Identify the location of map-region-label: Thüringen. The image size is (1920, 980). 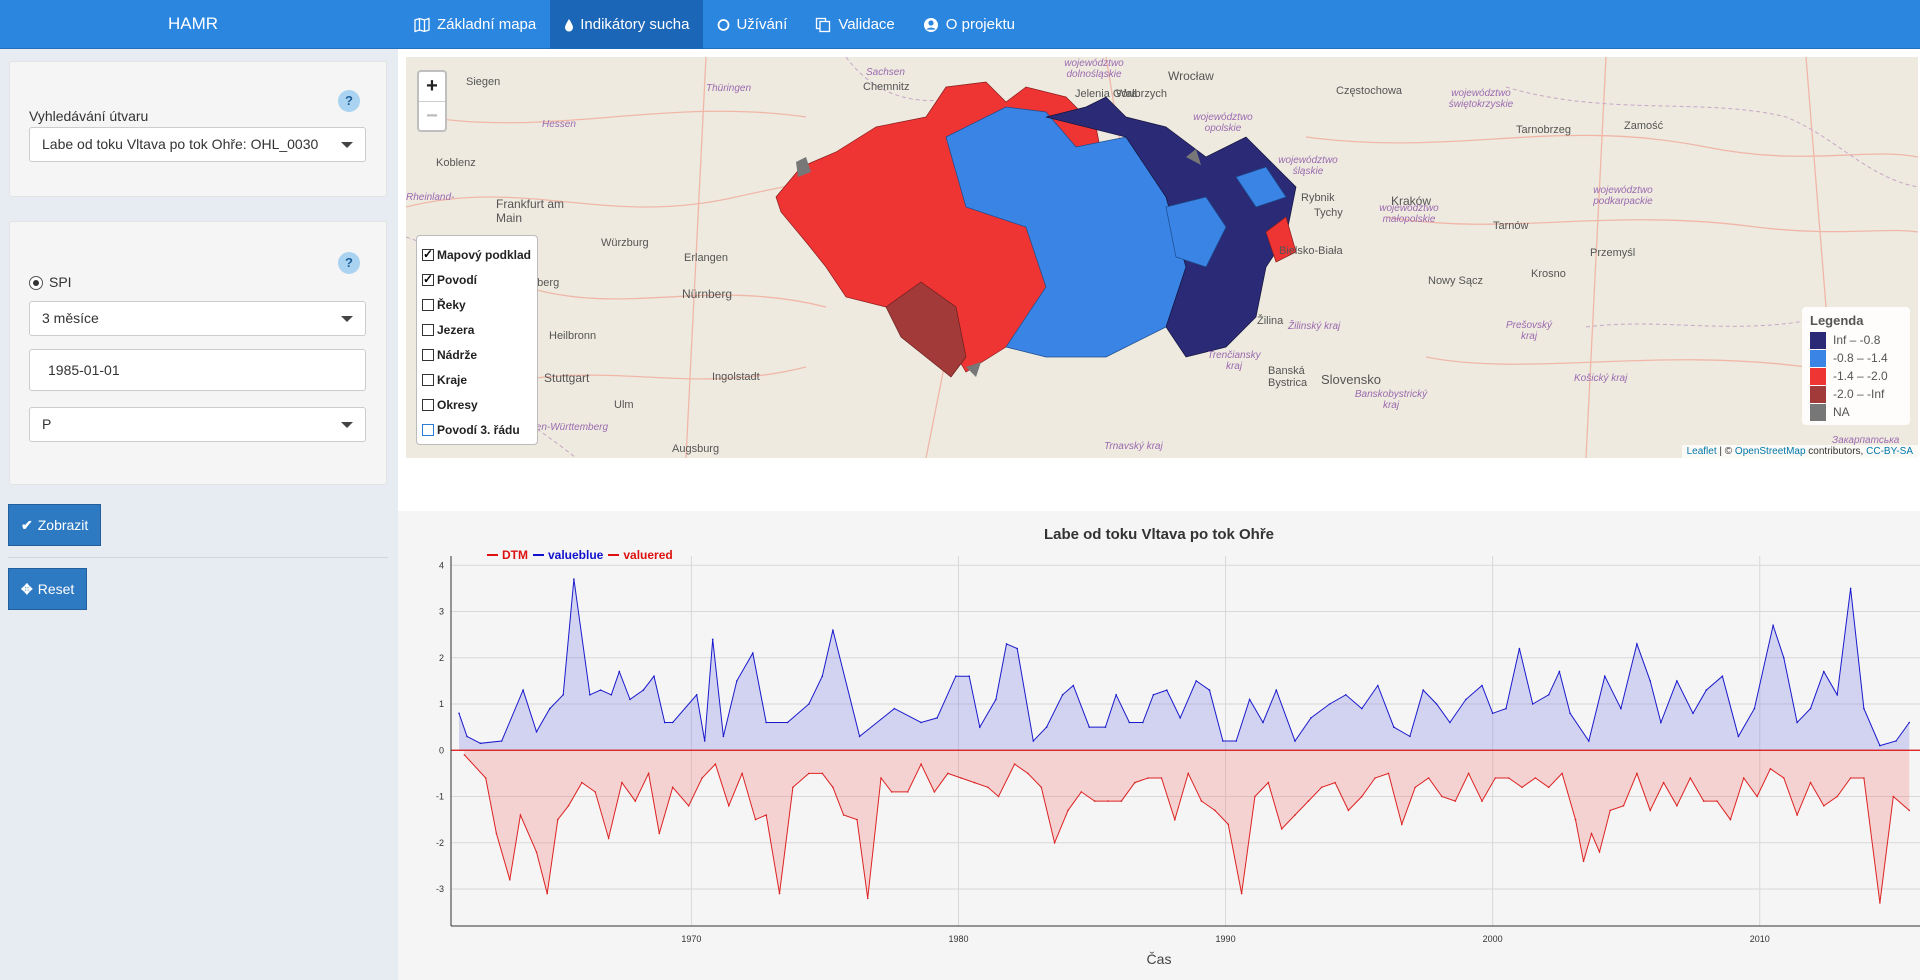
(729, 88).